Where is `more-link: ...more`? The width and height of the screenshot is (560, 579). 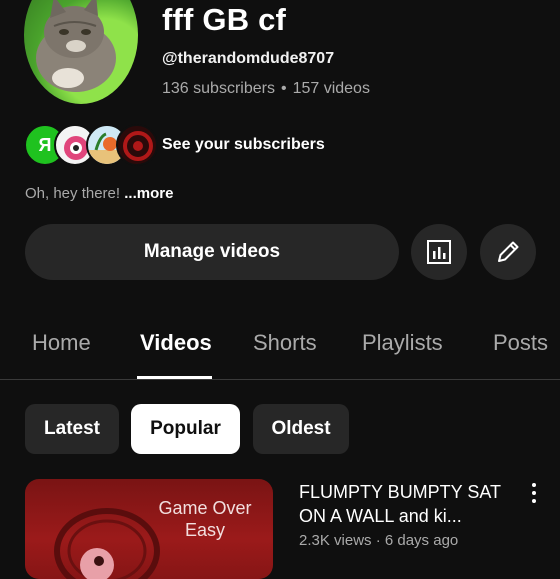 more-link: ...more is located at coordinates (148, 193).